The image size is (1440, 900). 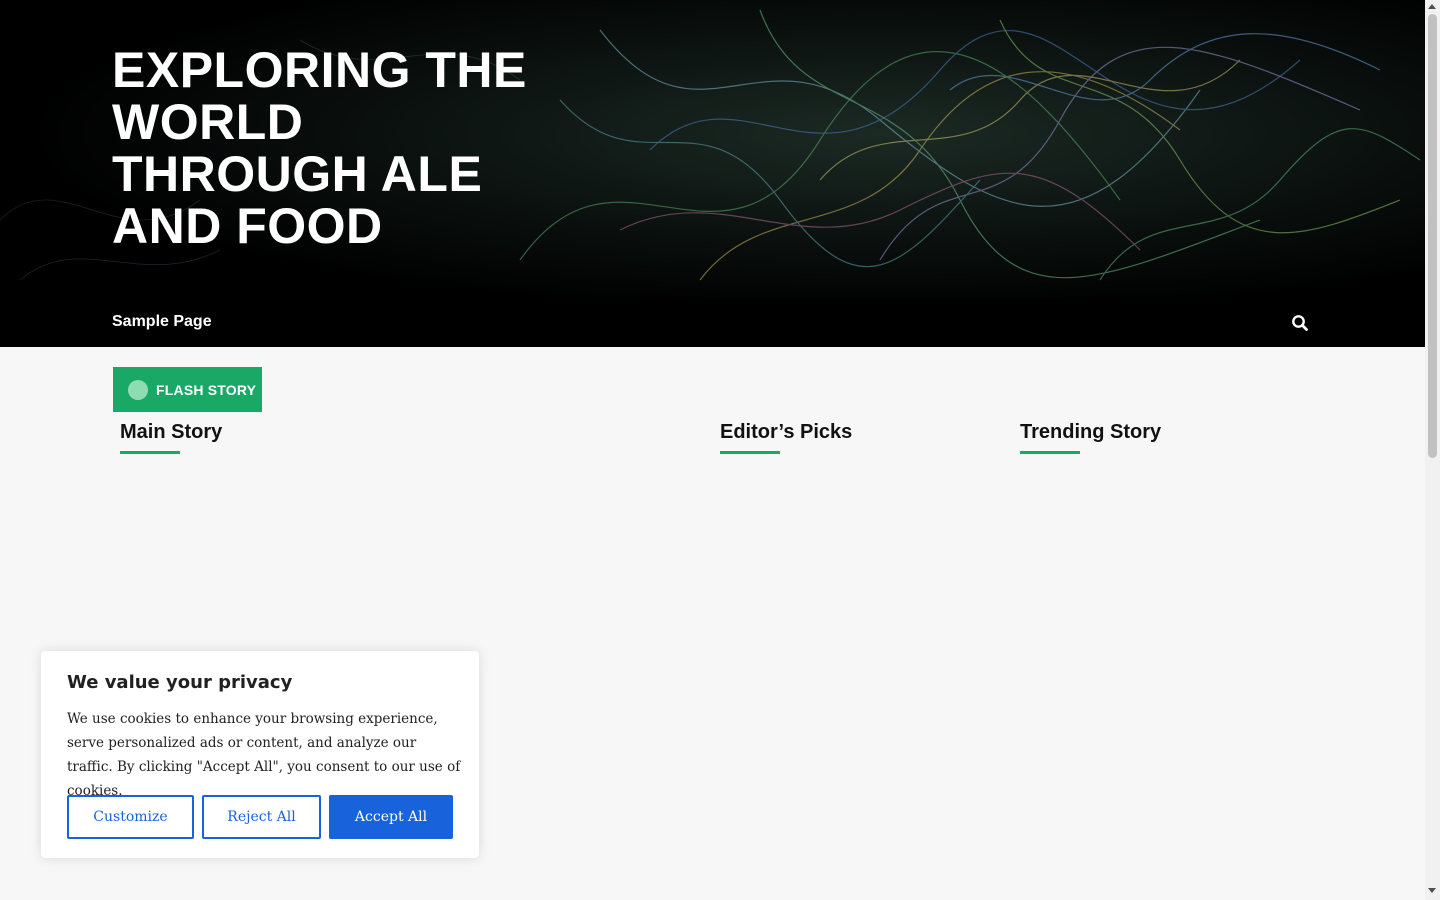 What do you see at coordinates (1432, 890) in the screenshot?
I see `scroll-down-icon` at bounding box center [1432, 890].